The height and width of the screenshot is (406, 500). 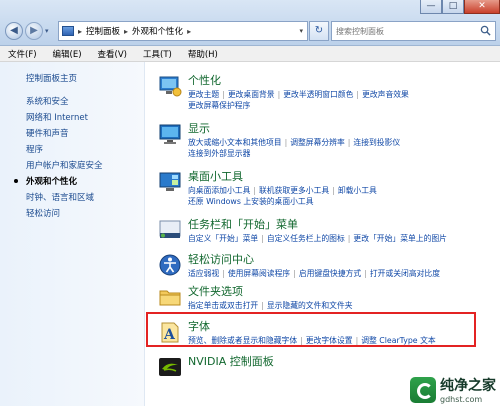 I want to click on search-icon, so click(x=485, y=30).